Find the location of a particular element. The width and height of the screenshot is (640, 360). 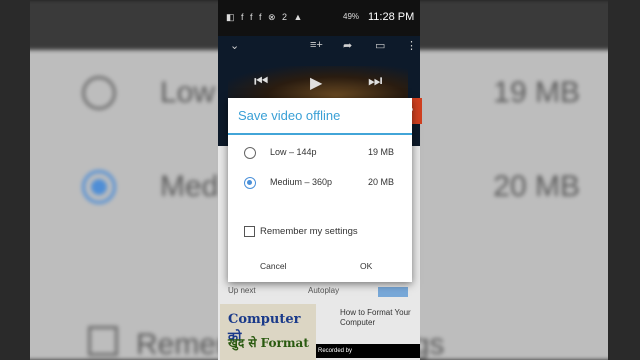

up-next-label: Up next is located at coordinates (242, 290).